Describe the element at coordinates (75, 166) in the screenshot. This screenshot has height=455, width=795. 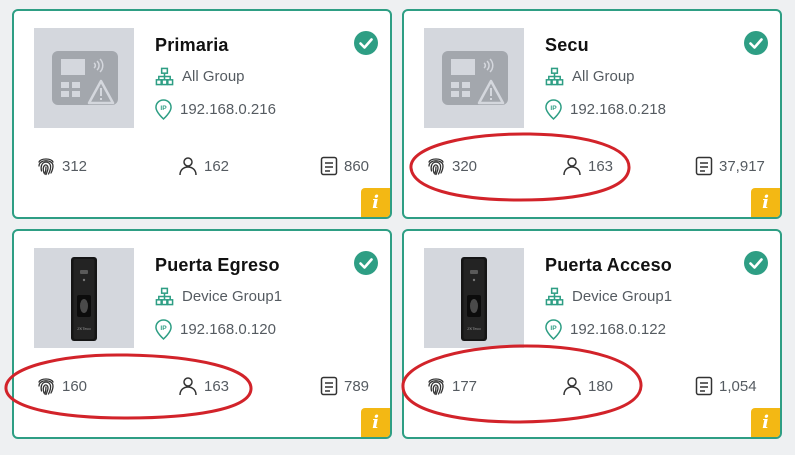
I see `fingerprint-count-value: 312` at that location.